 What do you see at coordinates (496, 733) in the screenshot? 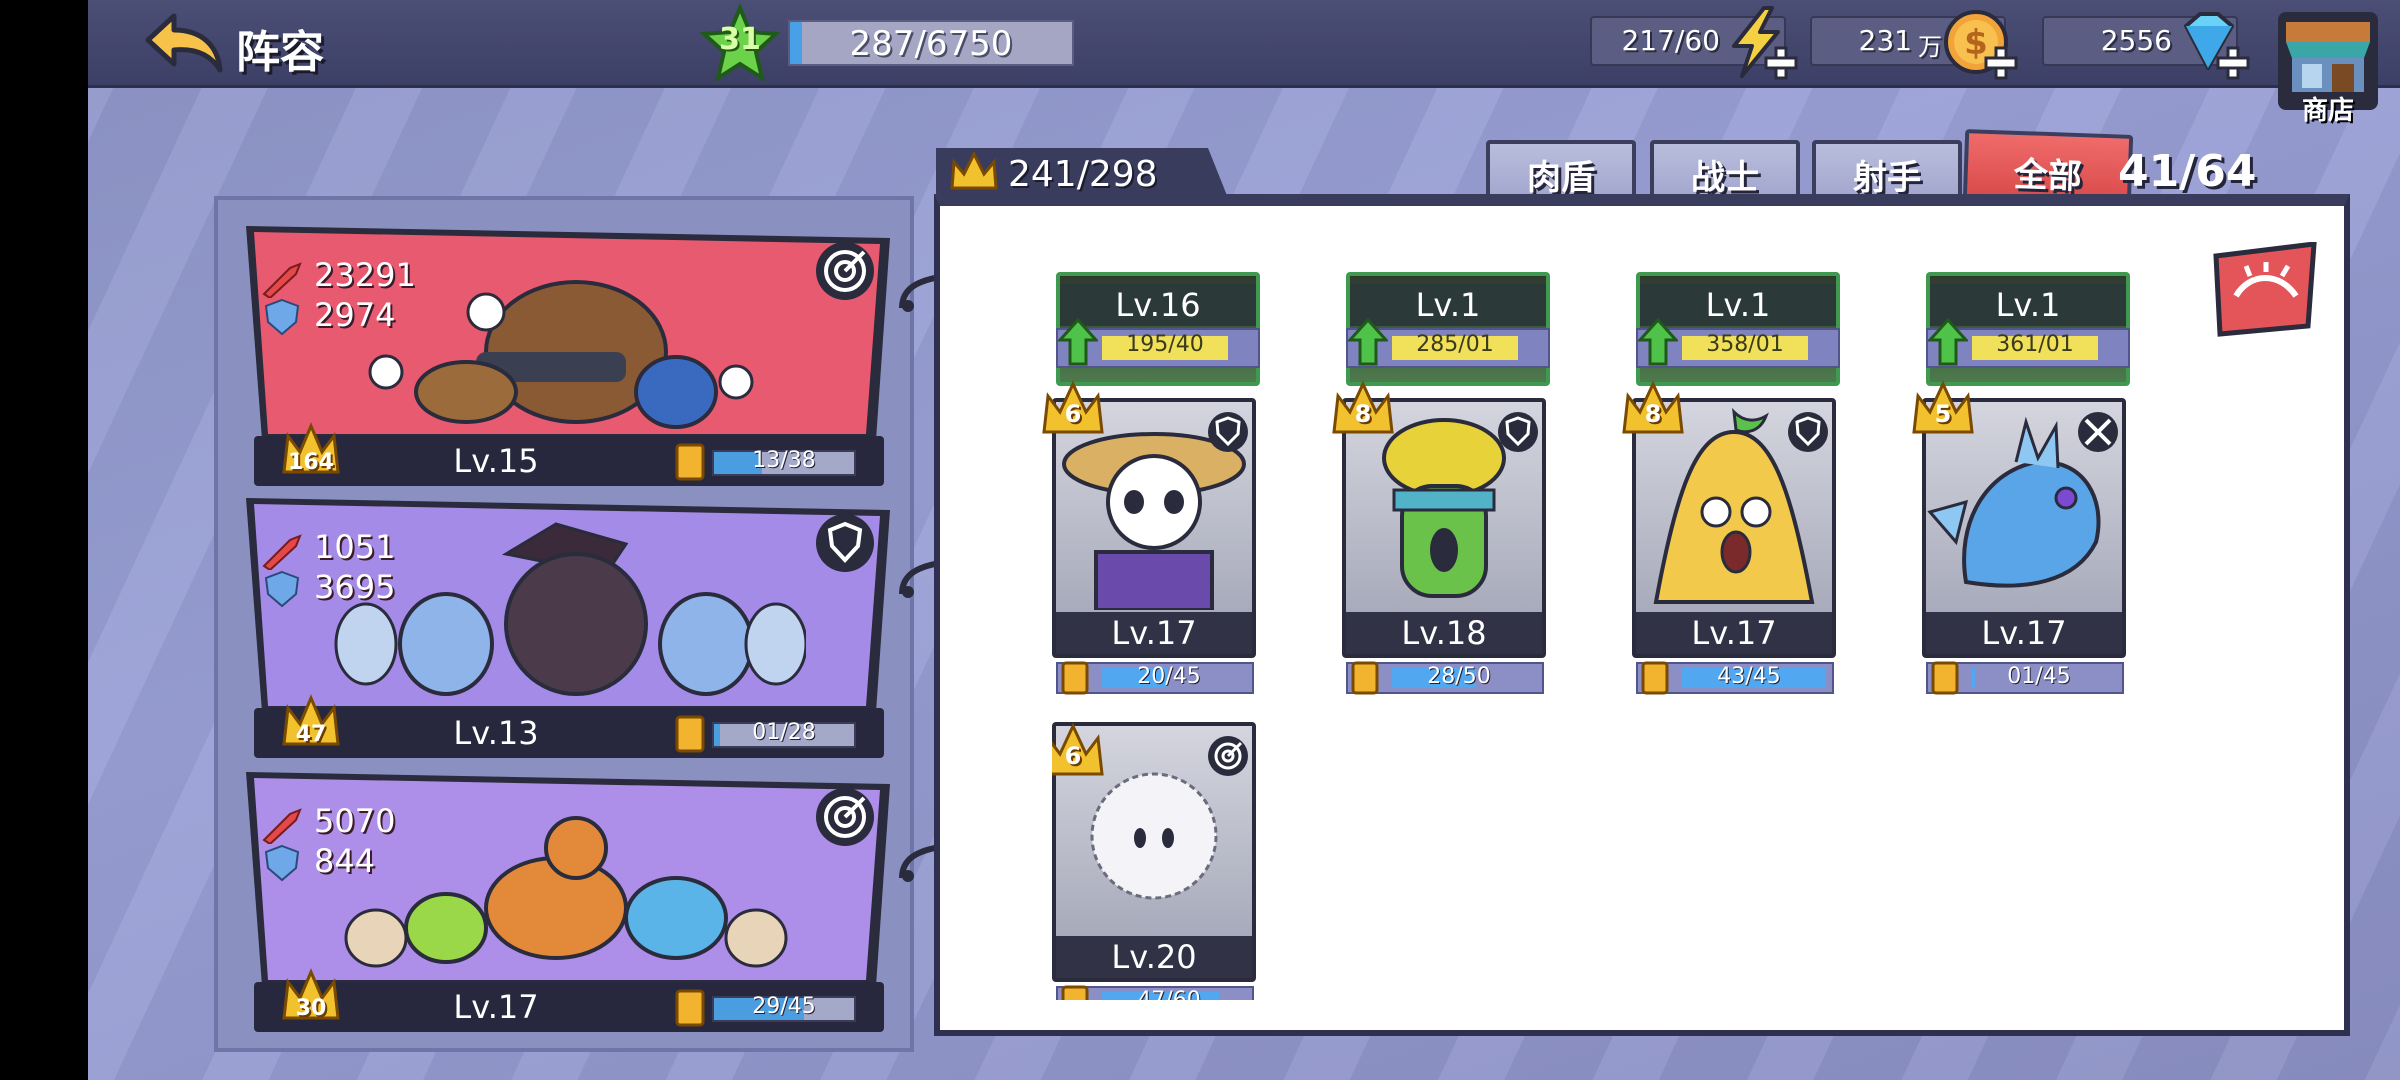
I see `squad-level: Lv.13` at bounding box center [496, 733].